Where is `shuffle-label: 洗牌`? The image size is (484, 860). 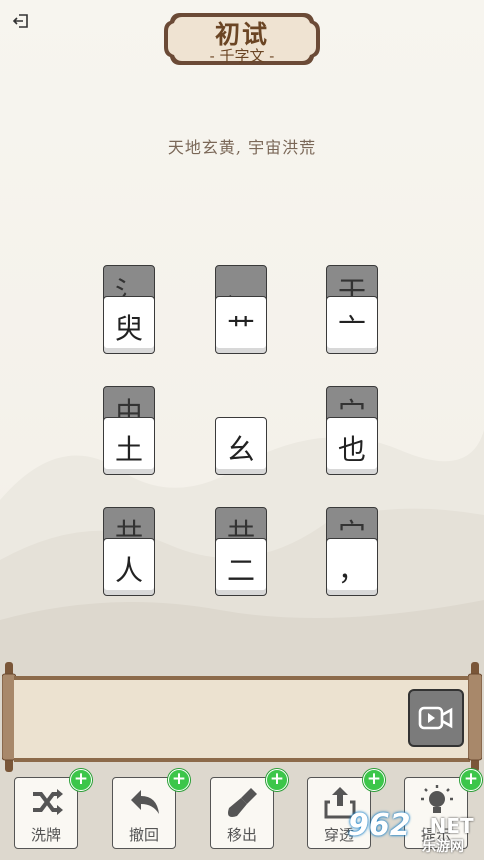
shuffle-label: 洗牌 is located at coordinates (45, 835).